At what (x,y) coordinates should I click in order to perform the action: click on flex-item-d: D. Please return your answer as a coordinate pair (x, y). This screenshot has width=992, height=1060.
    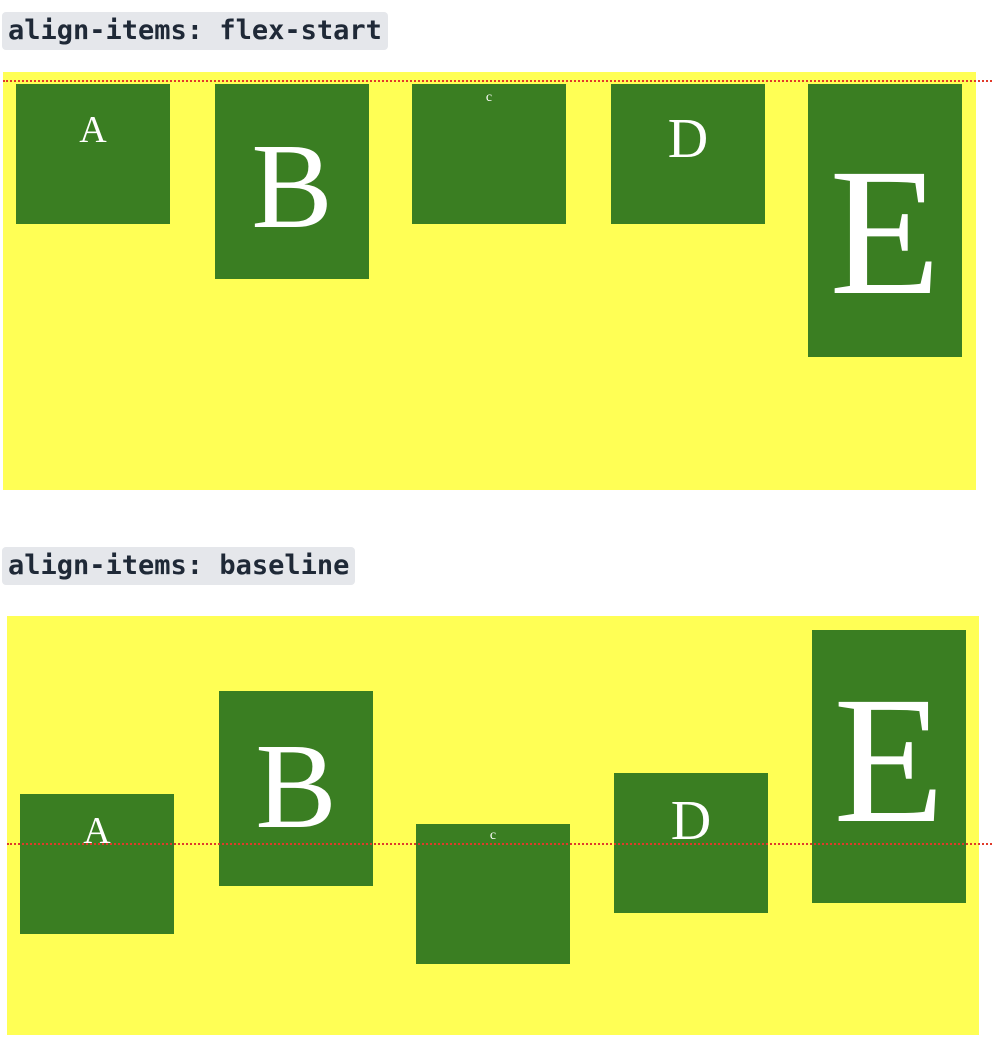
    Looking at the image, I should click on (688, 154).